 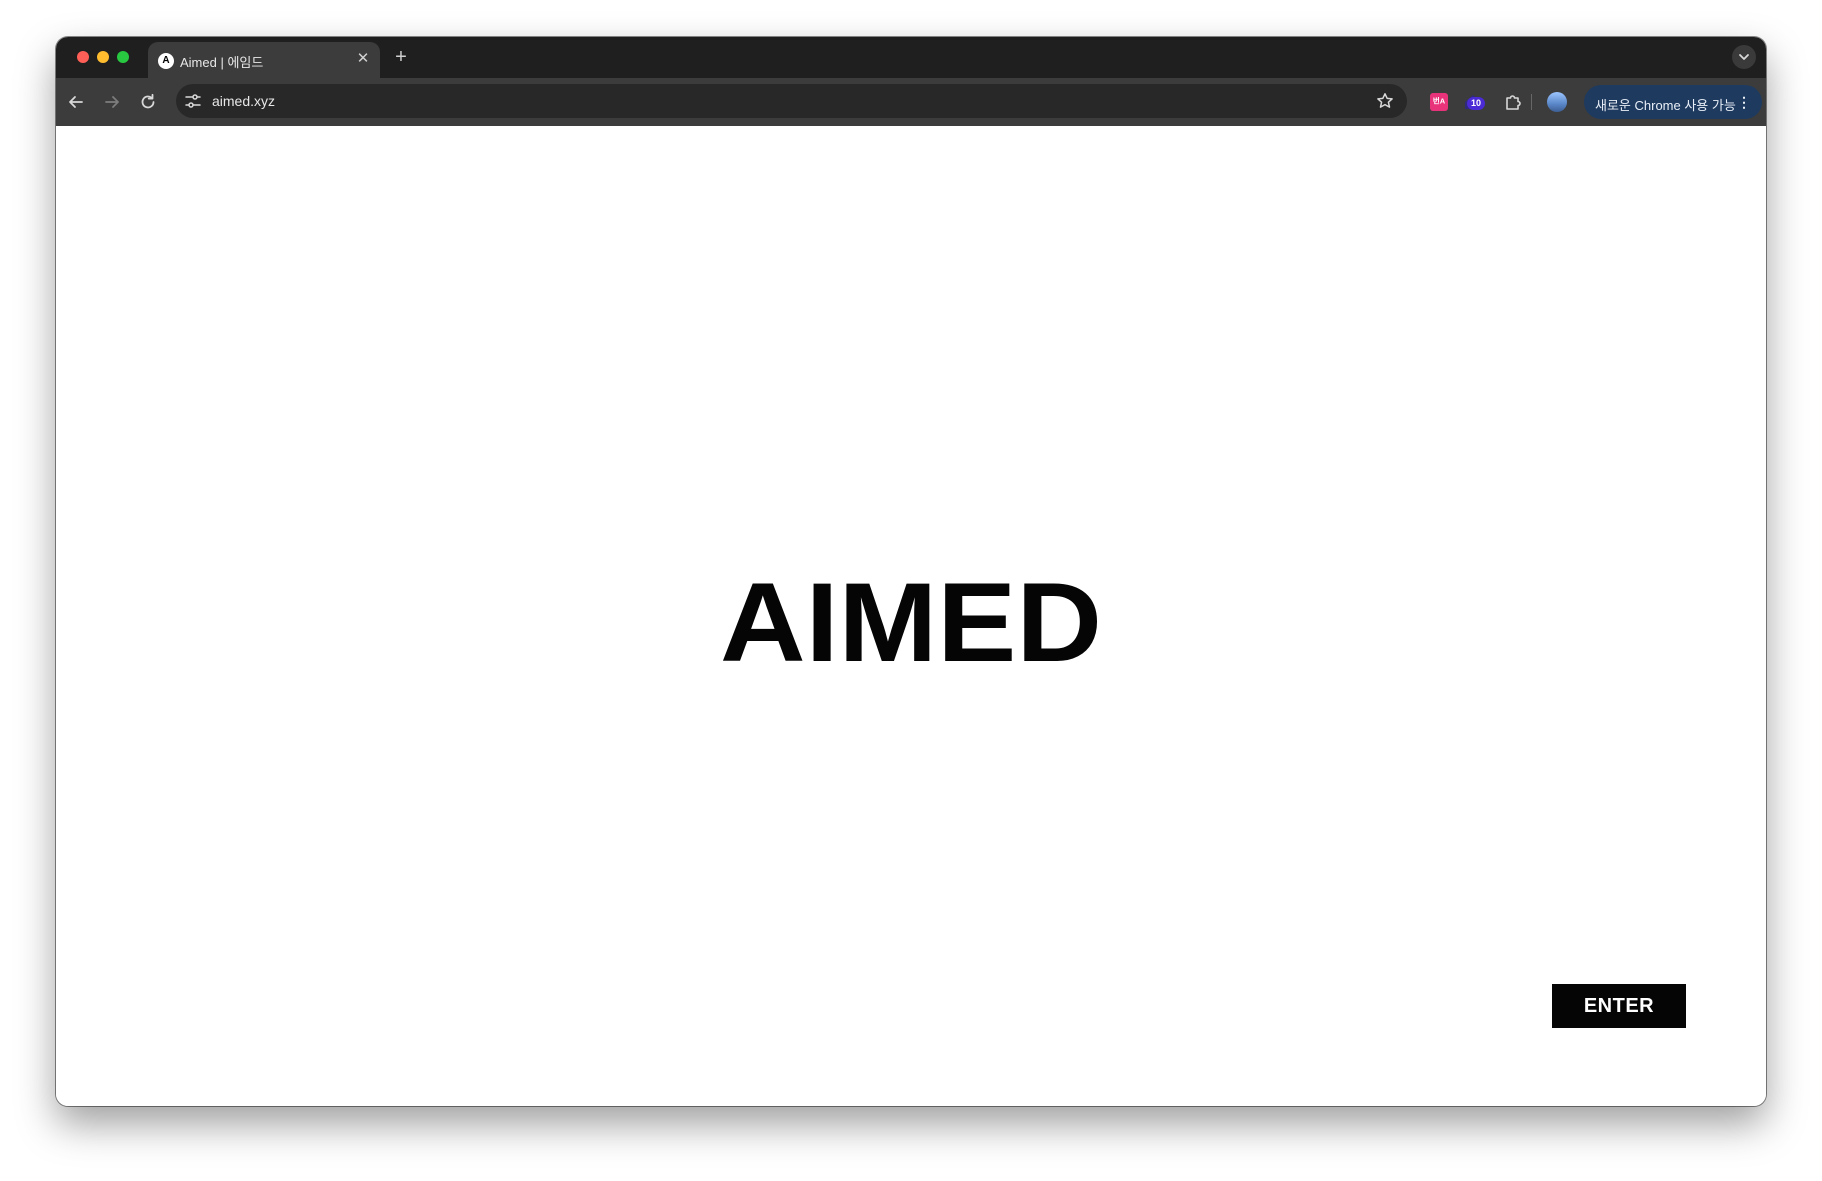 What do you see at coordinates (1744, 102) in the screenshot?
I see `kebab-menu-icon: ⋮` at bounding box center [1744, 102].